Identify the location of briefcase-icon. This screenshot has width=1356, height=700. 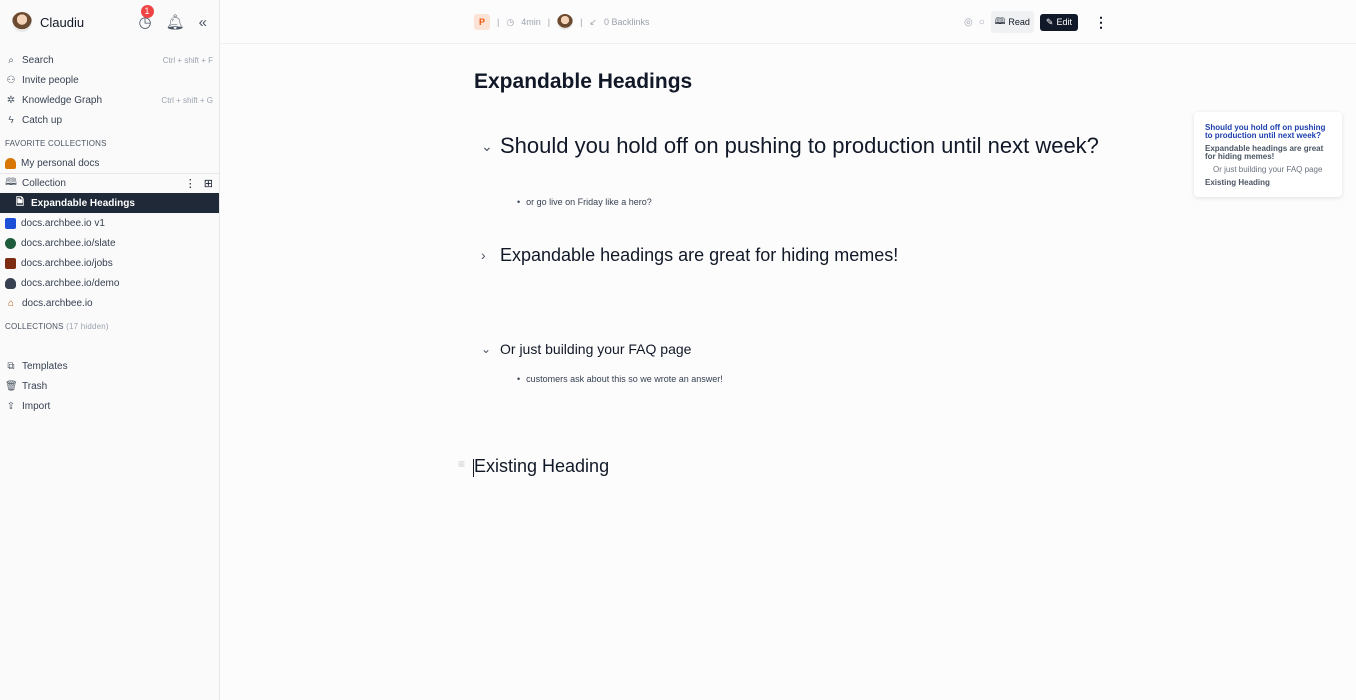
(10, 263).